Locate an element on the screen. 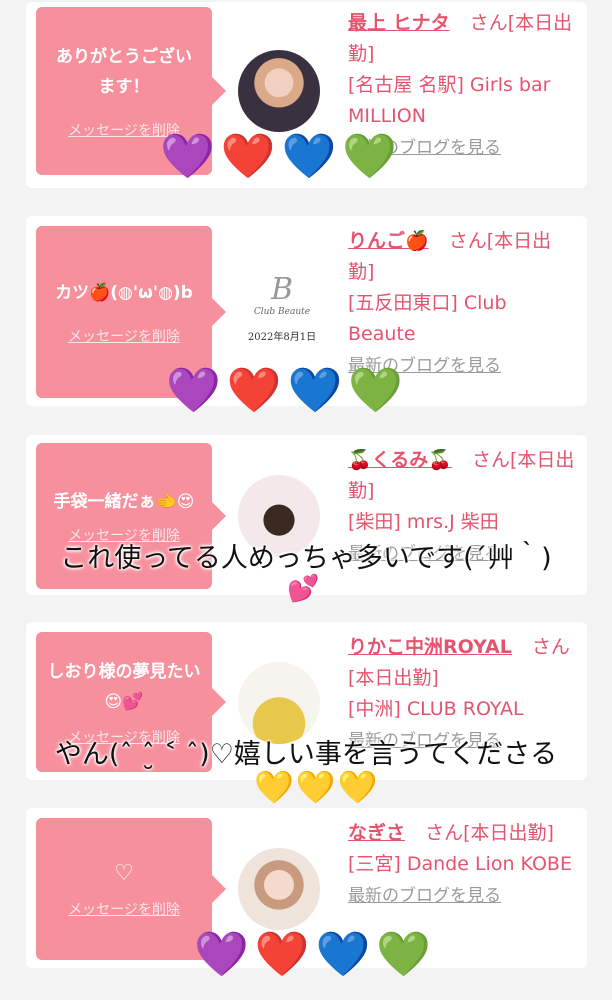  shop-name: [三宮] Dande Lion KOBE is located at coordinates (460, 864).